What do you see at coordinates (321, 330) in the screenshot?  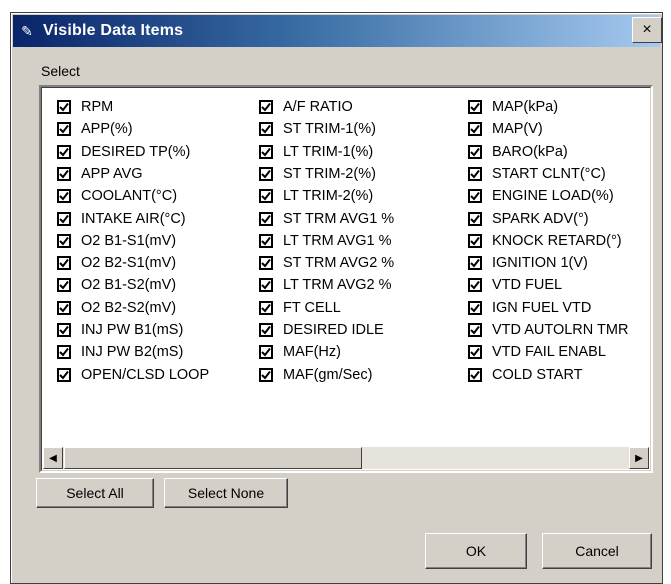 I see `data-item-checkbox: DESIRED IDLE` at bounding box center [321, 330].